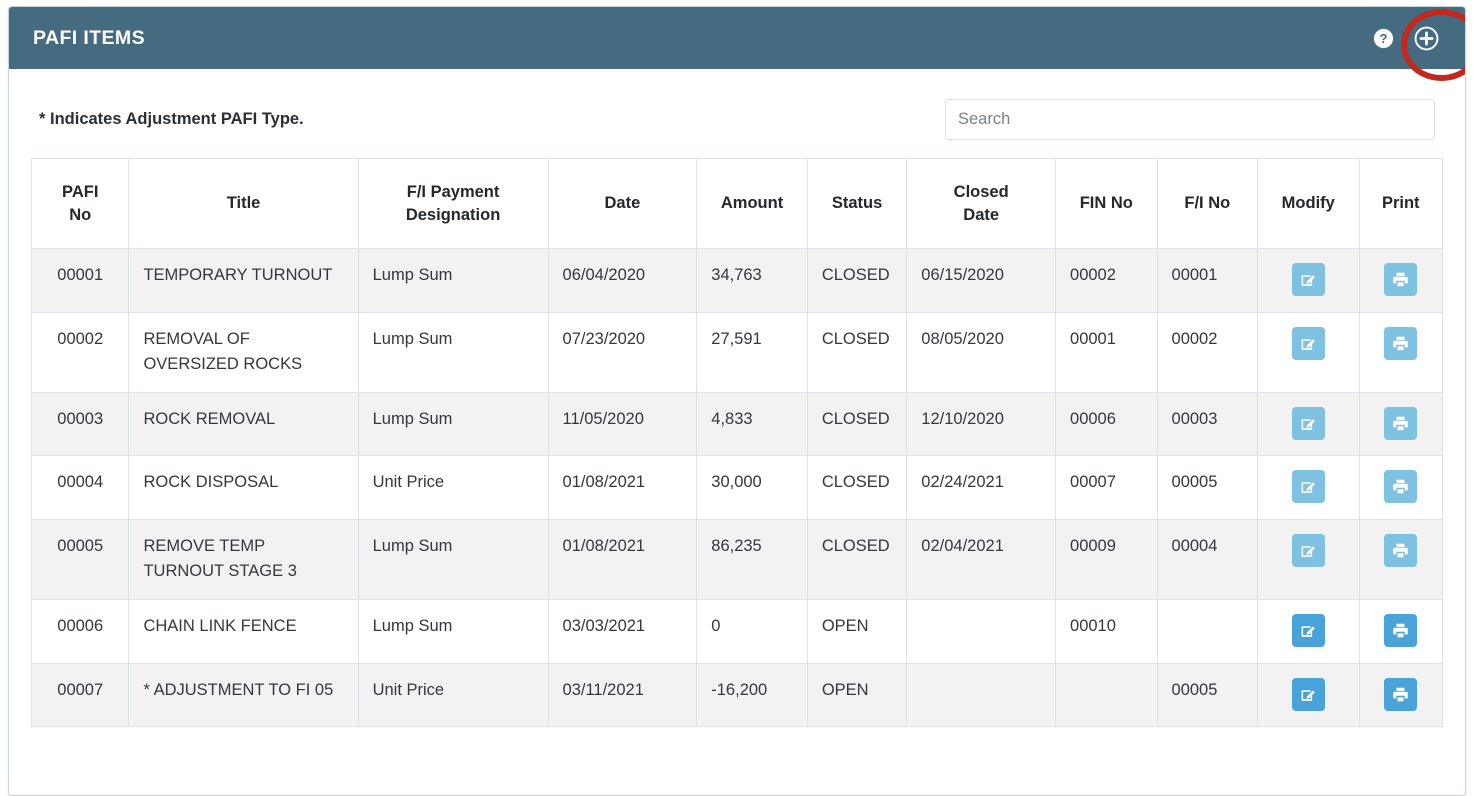 The width and height of the screenshot is (1474, 796). What do you see at coordinates (1106, 280) in the screenshot?
I see `fin-no-cell: 00002` at bounding box center [1106, 280].